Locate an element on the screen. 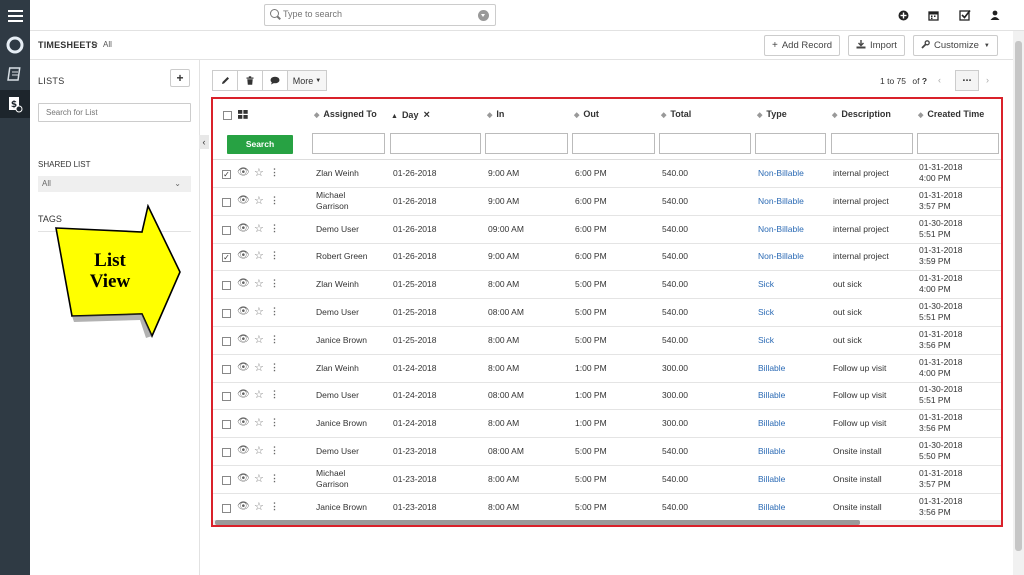  customize-button: Customize ▼ is located at coordinates (955, 45).